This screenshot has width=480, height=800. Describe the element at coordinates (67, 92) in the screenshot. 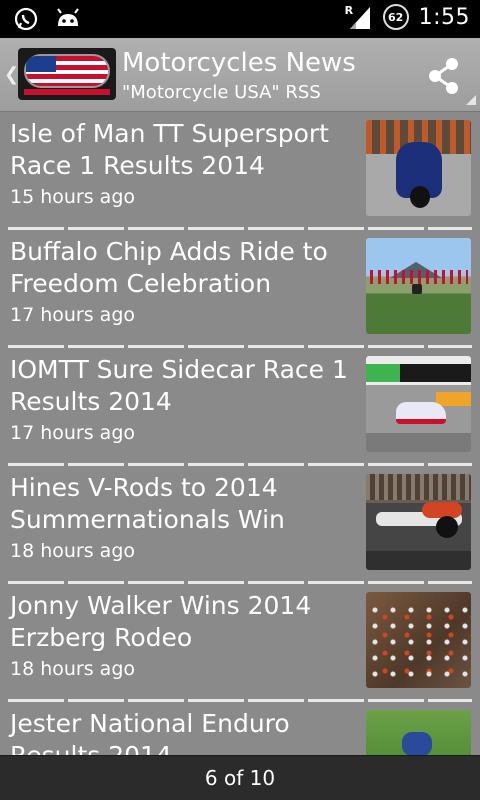

I see `logo-strip` at that location.